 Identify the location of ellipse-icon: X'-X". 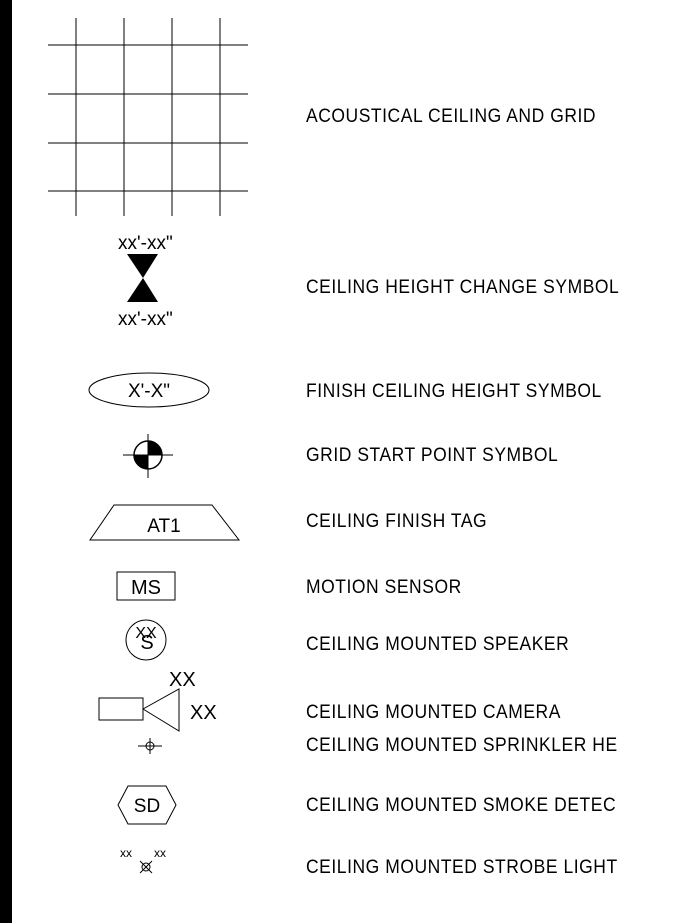
(149, 390).